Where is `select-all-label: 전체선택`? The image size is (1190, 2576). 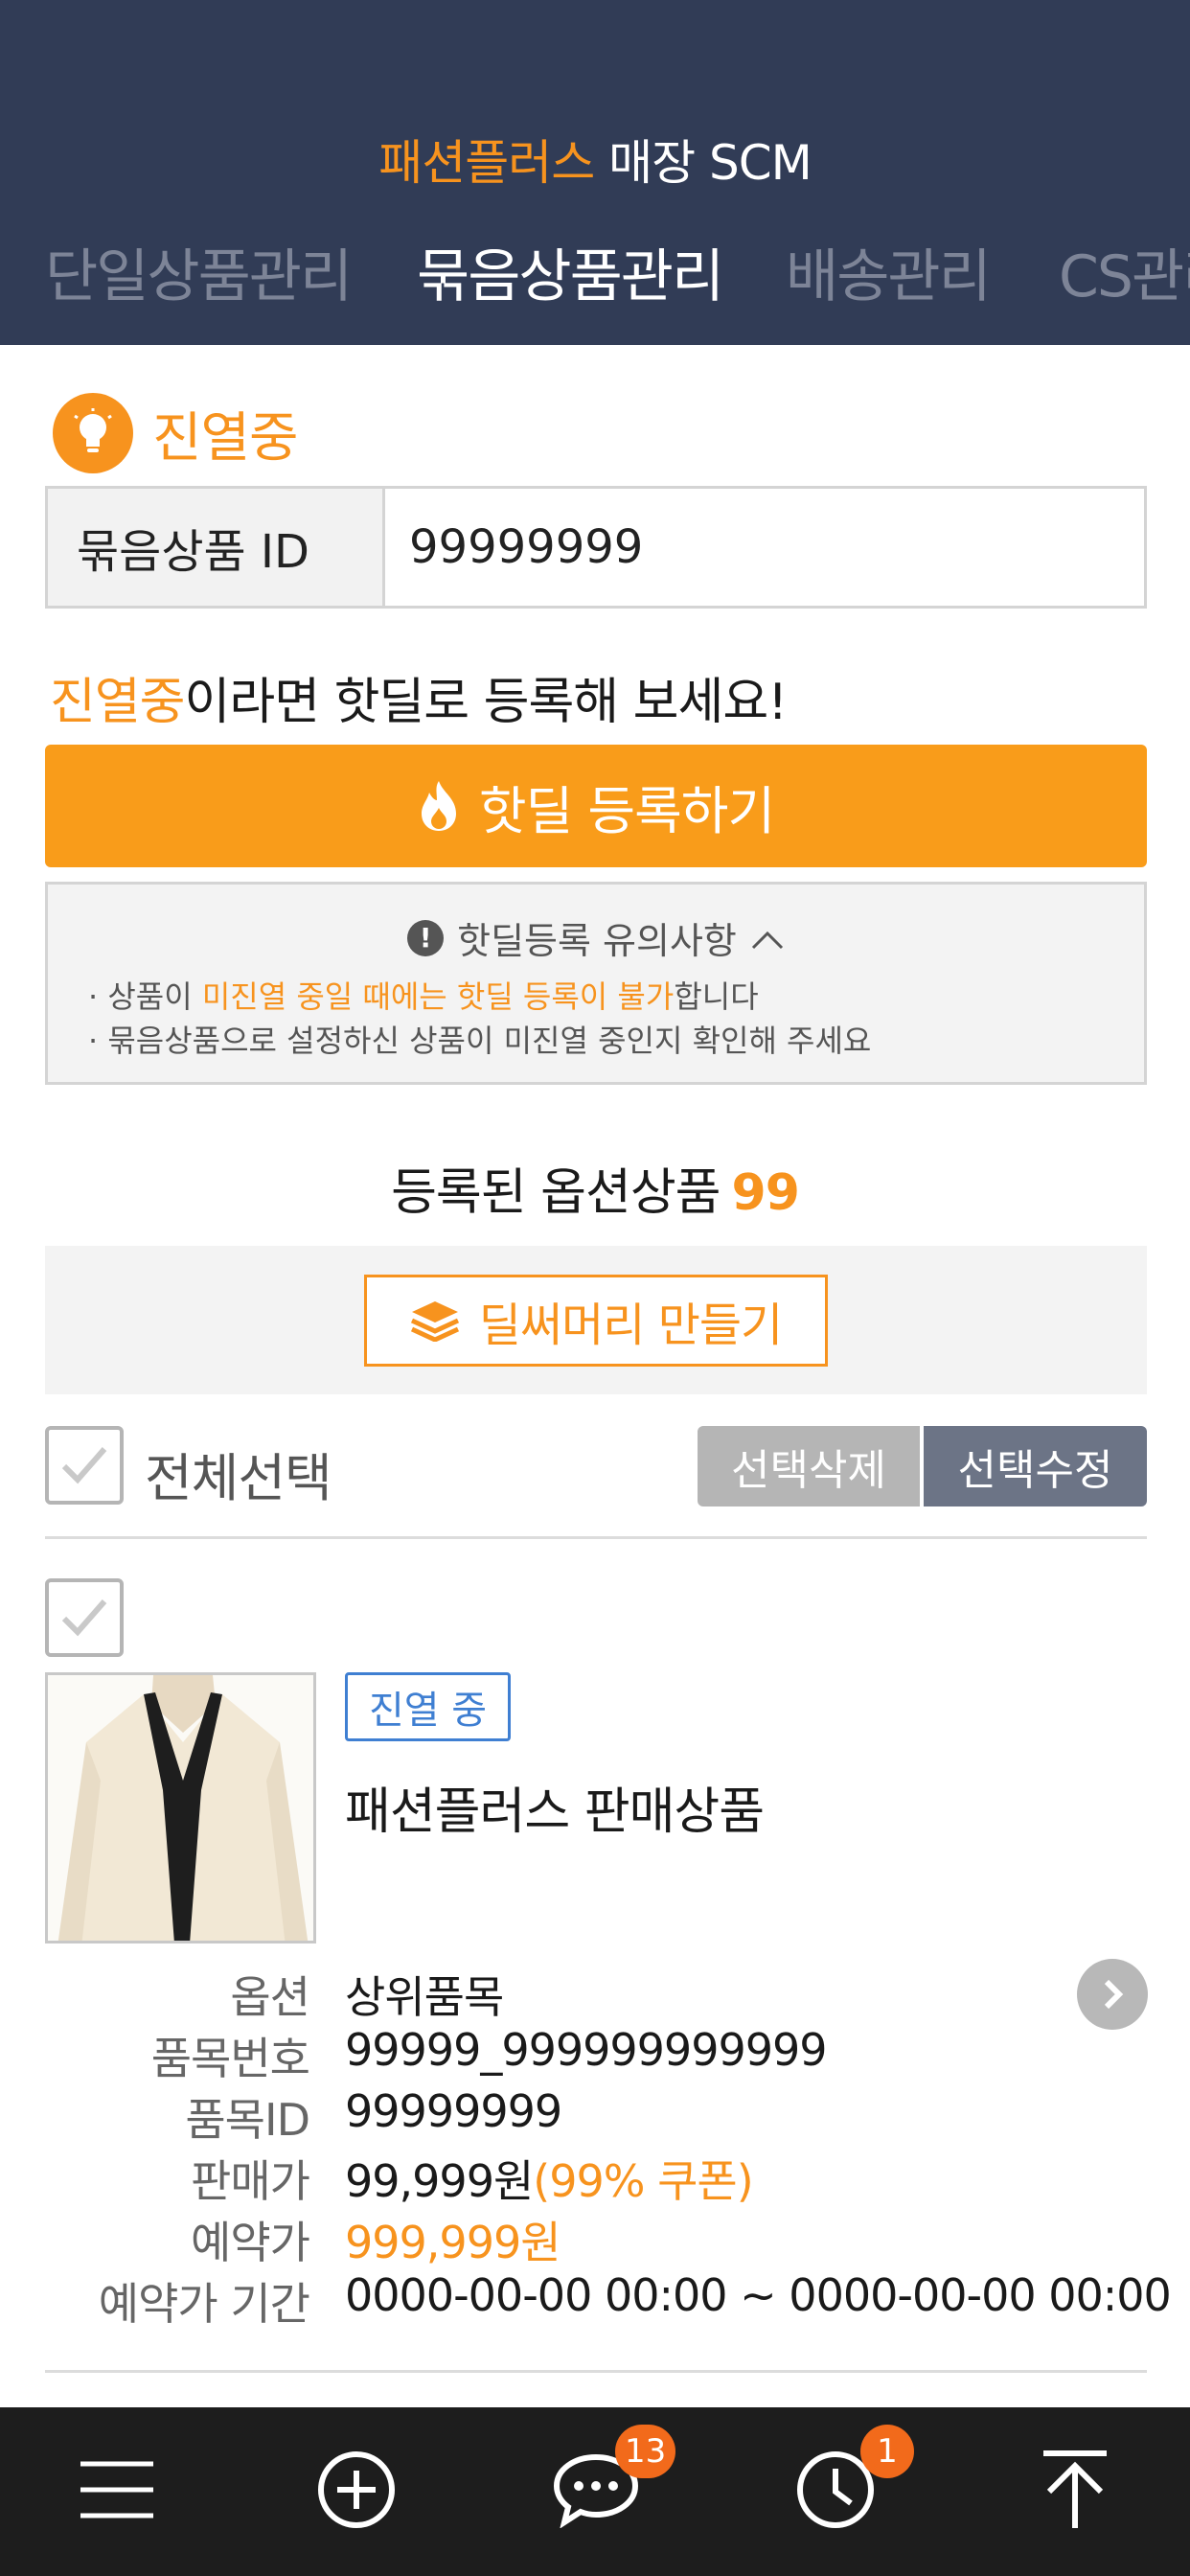
select-all-label: 전체선택 is located at coordinates (238, 1478).